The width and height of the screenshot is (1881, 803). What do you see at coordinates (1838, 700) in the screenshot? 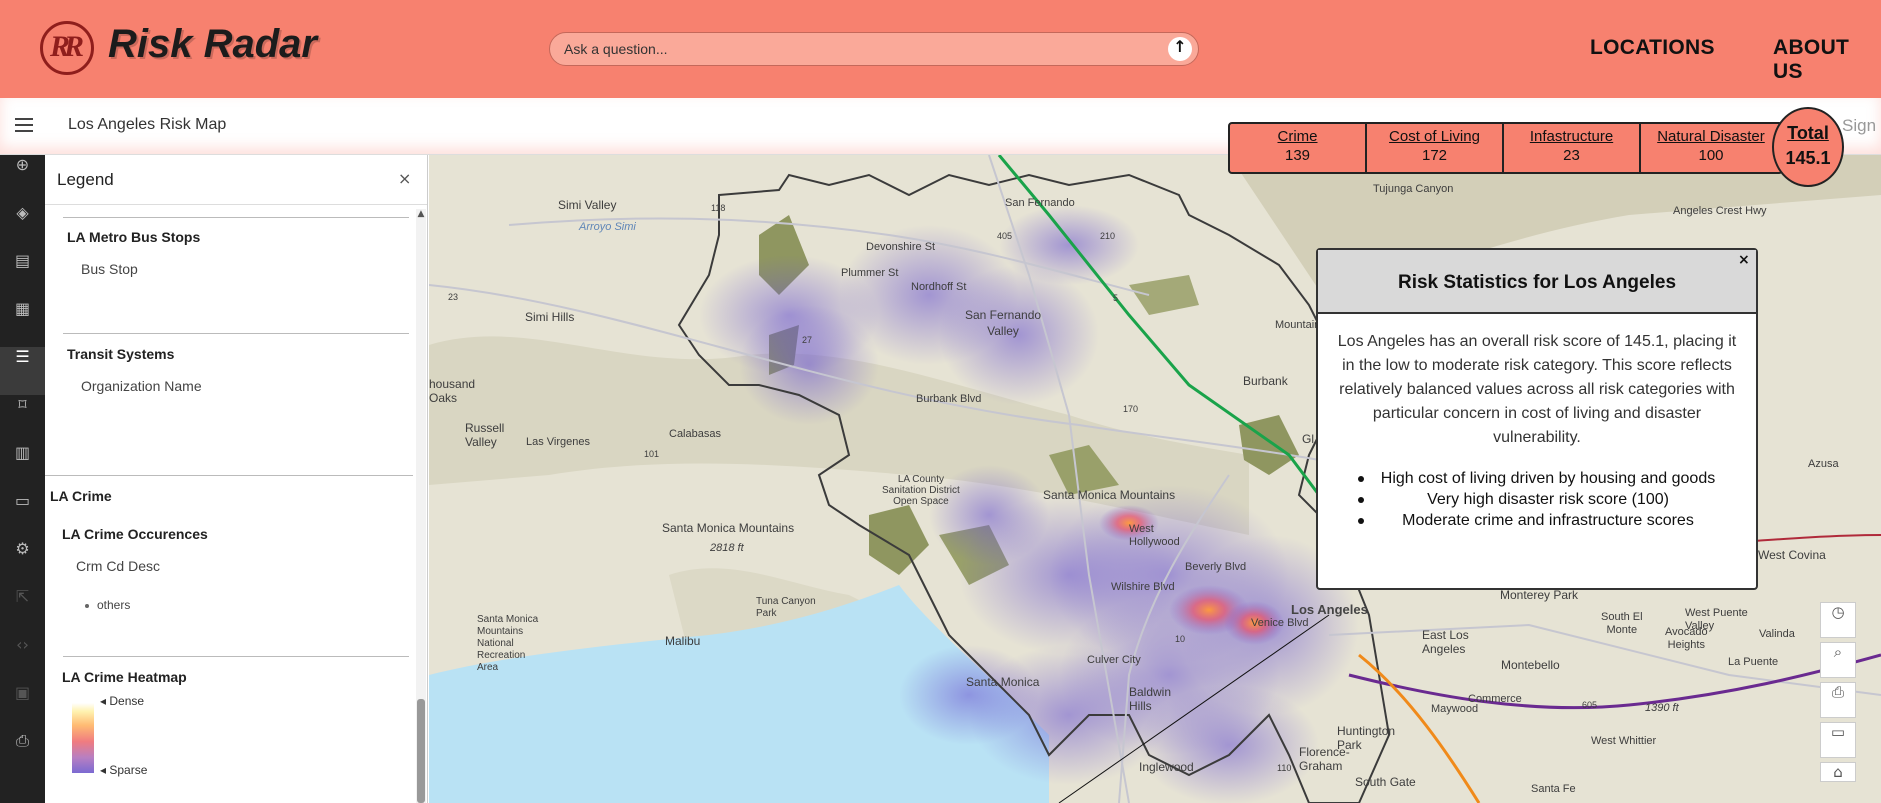
I see `print-preview-icon: ⎙` at bounding box center [1838, 700].